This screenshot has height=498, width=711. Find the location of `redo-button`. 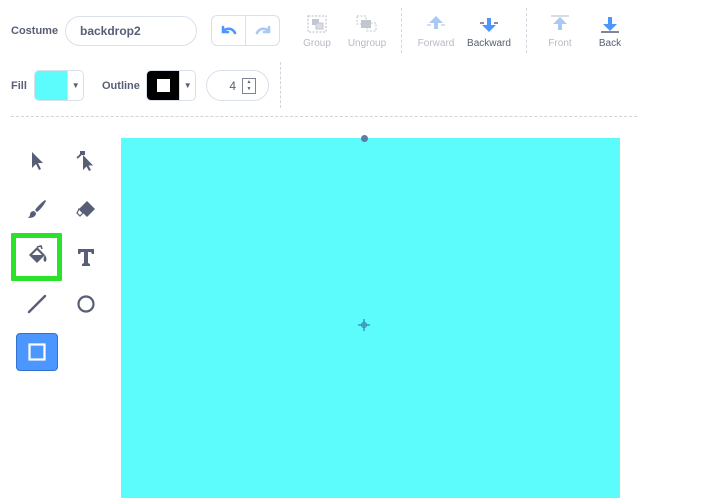

redo-button is located at coordinates (262, 30).